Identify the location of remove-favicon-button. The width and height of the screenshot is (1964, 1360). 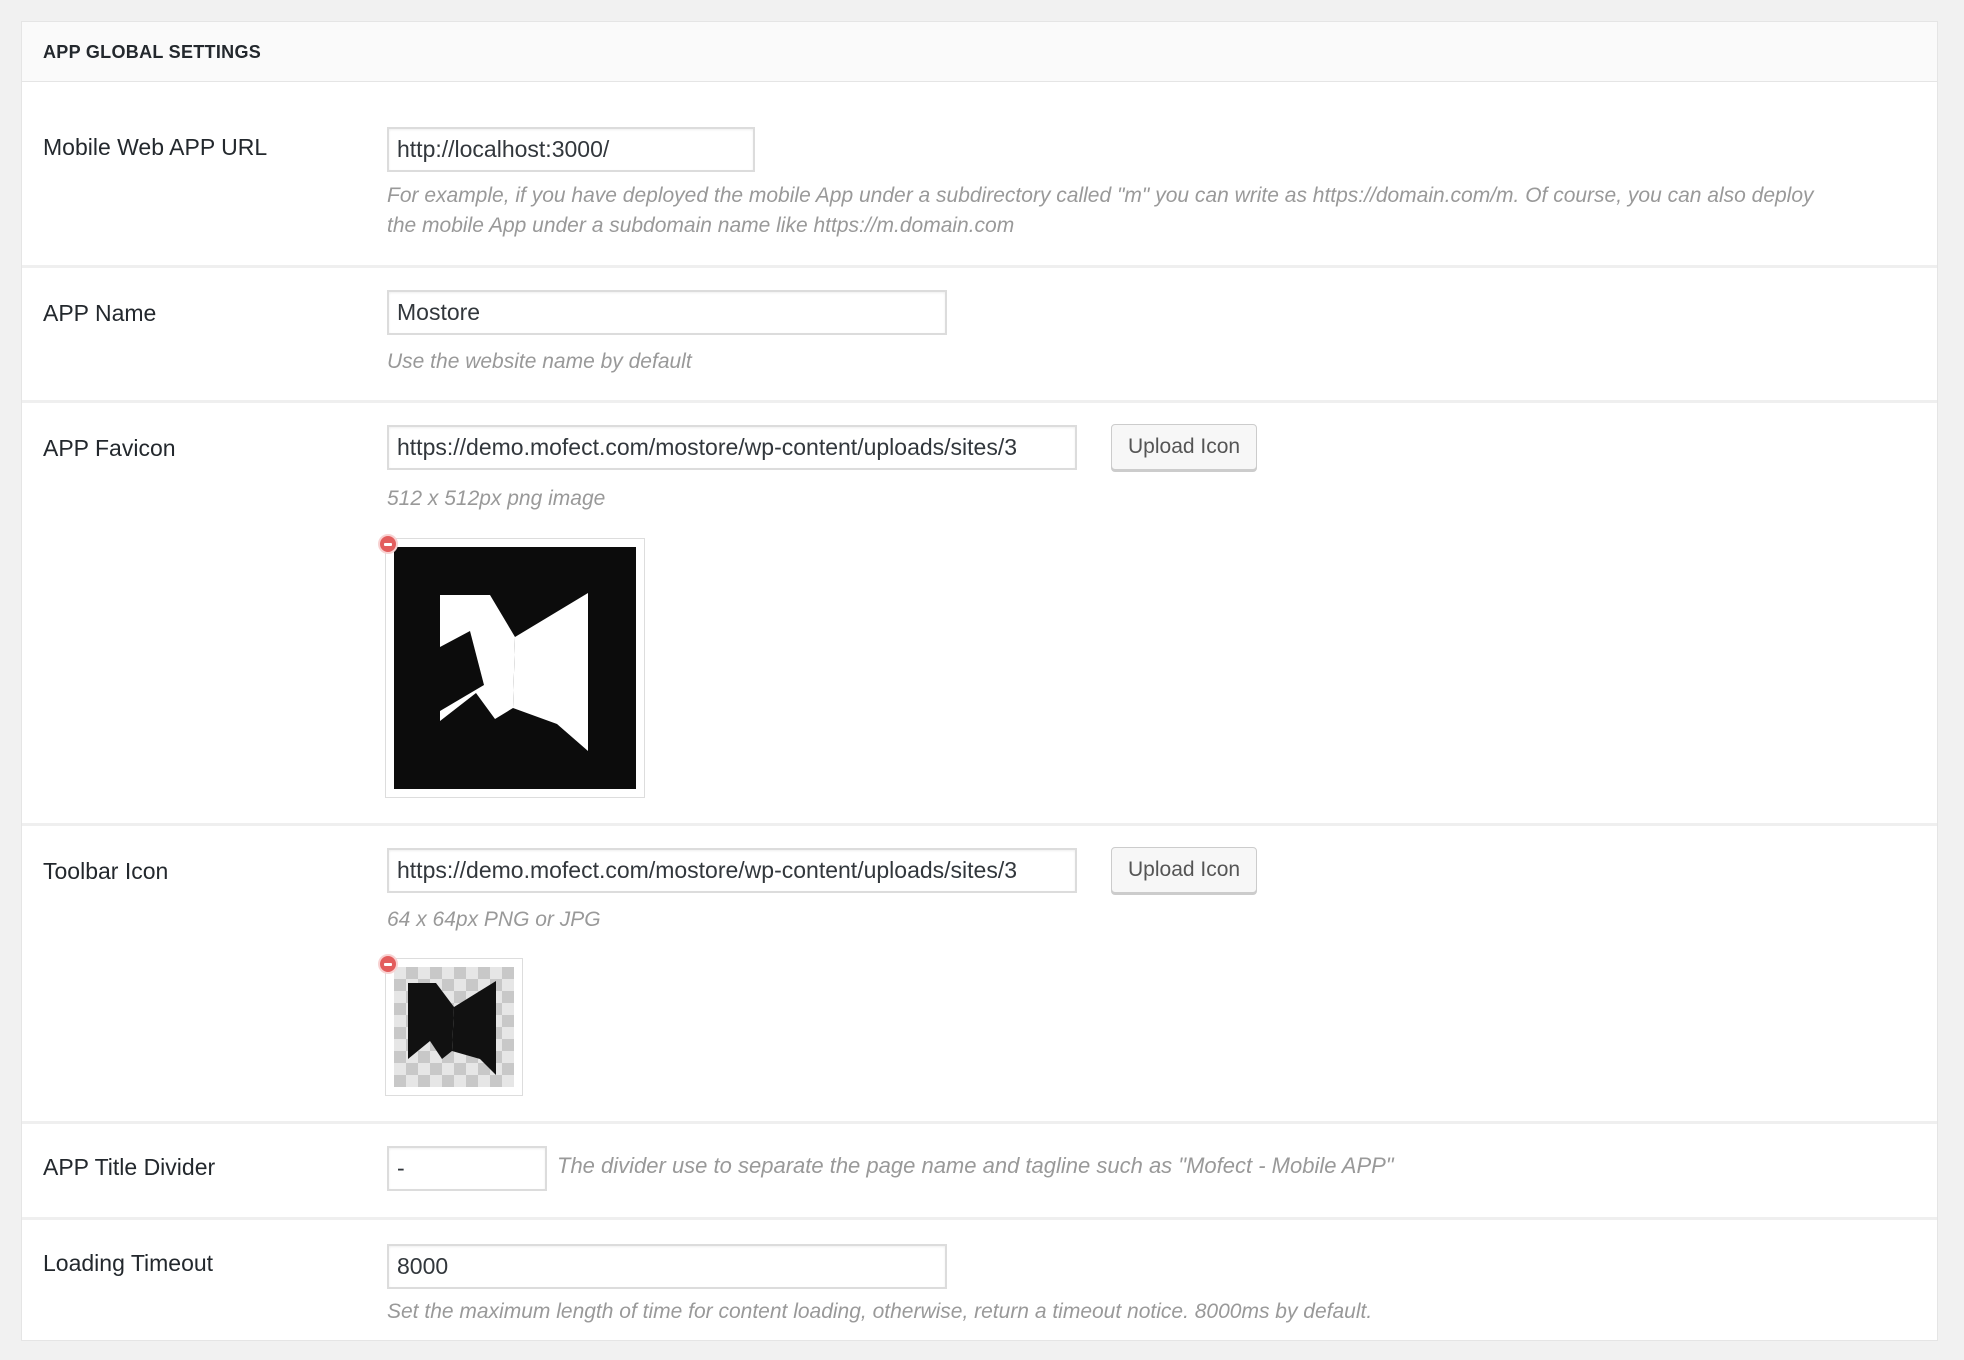
(388, 544).